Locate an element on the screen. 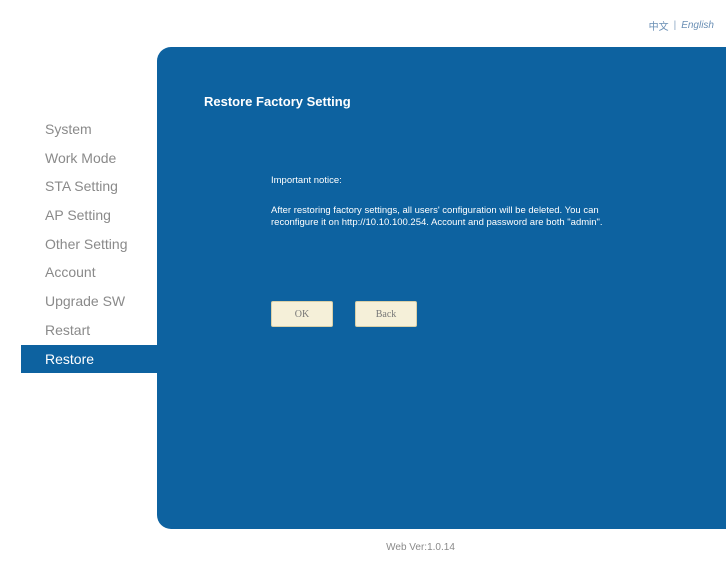 The width and height of the screenshot is (726, 563). web-version-label: Web Ver:1.0.14 is located at coordinates (420, 547).